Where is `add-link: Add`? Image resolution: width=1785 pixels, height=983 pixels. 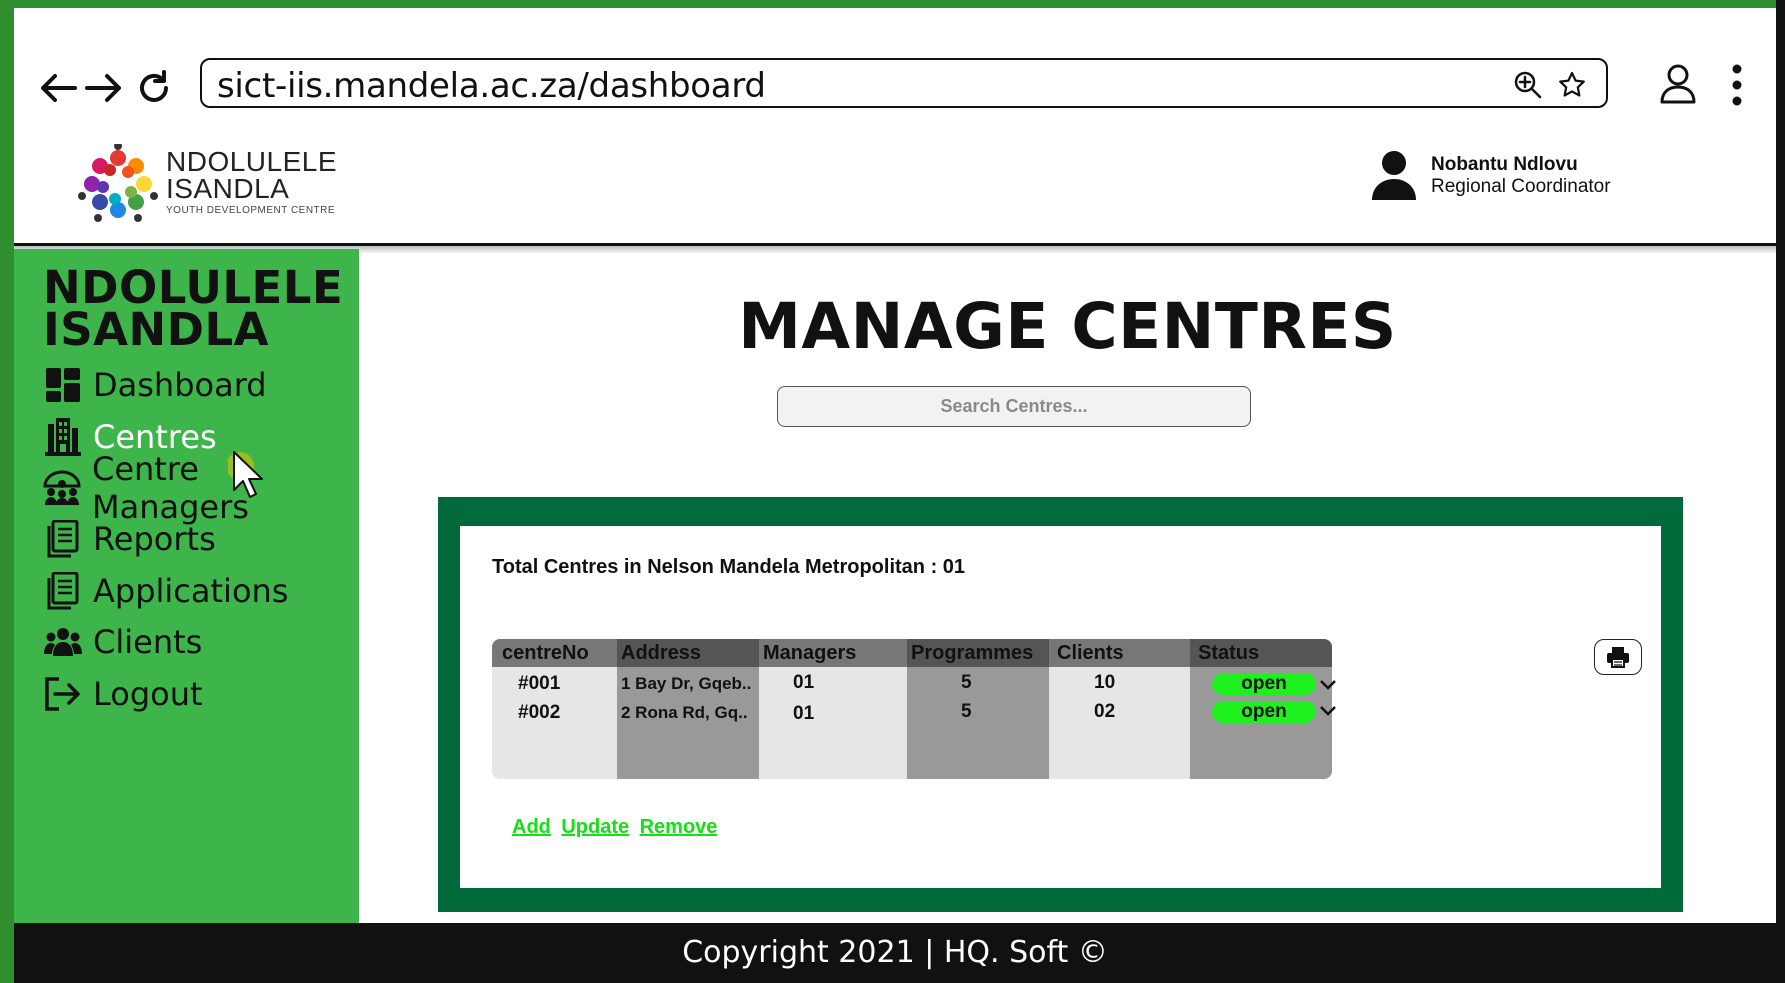
add-link: Add is located at coordinates (531, 827).